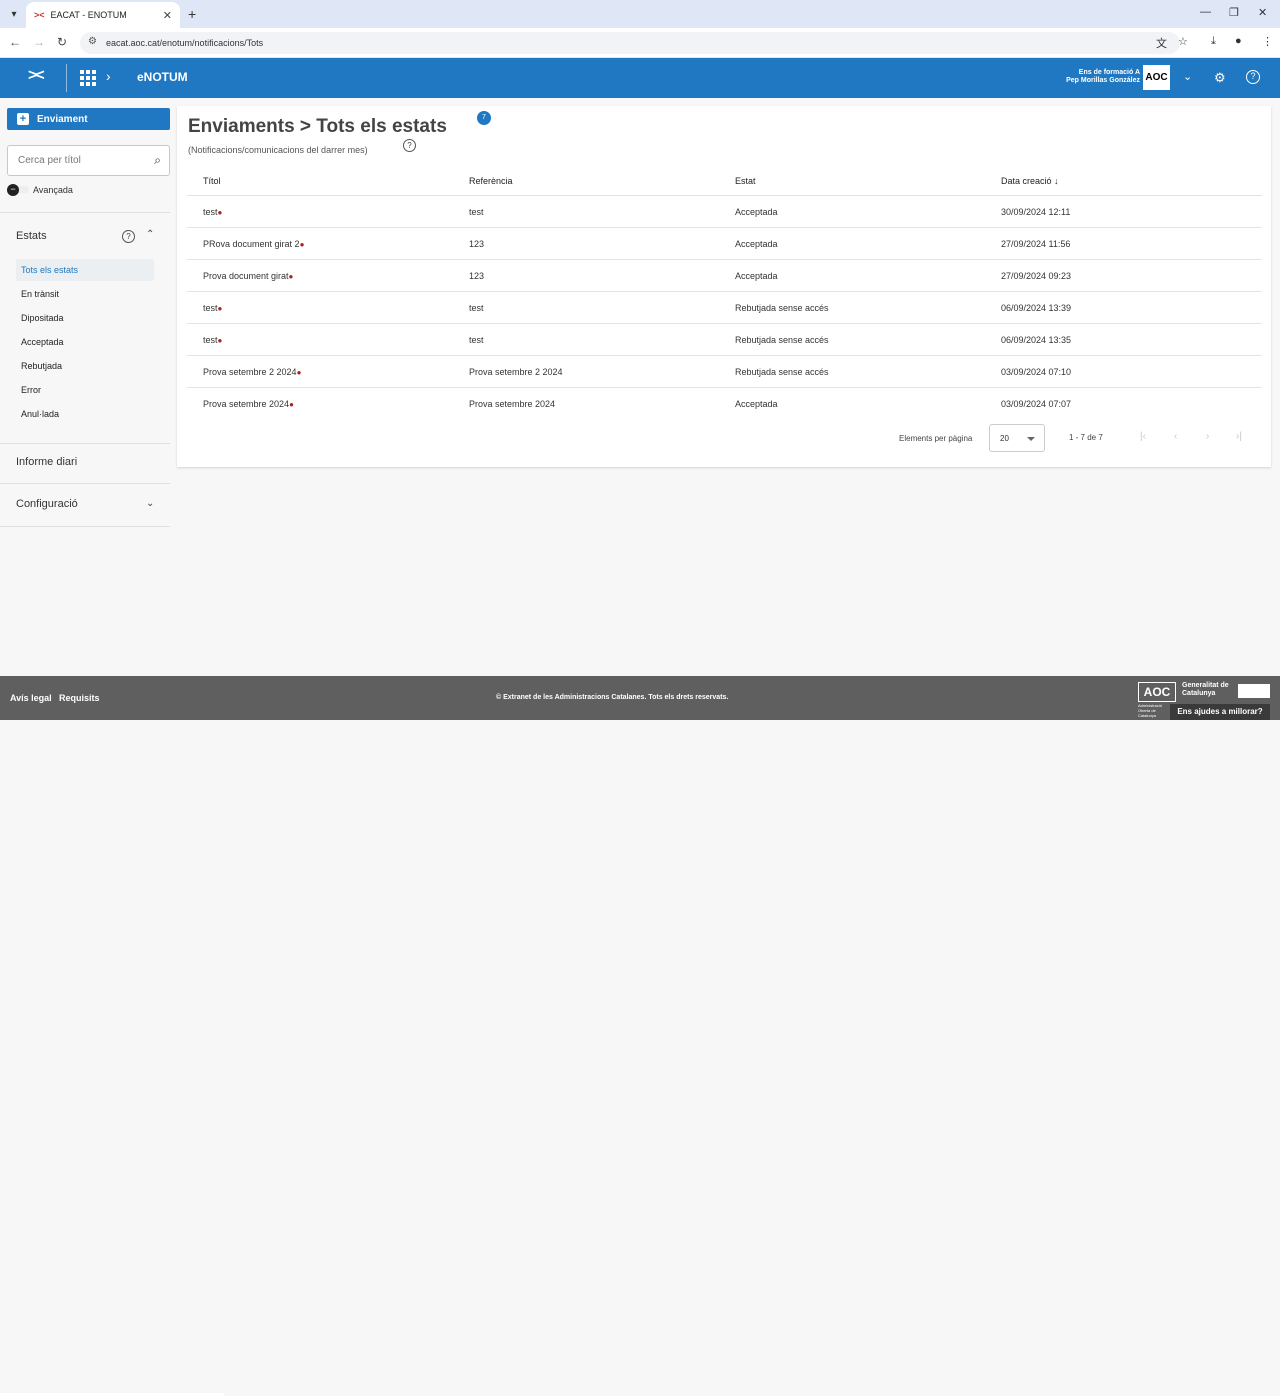 Image resolution: width=1280 pixels, height=1396 pixels. Describe the element at coordinates (1161, 43) in the screenshot. I see `translate-icon: 文` at that location.